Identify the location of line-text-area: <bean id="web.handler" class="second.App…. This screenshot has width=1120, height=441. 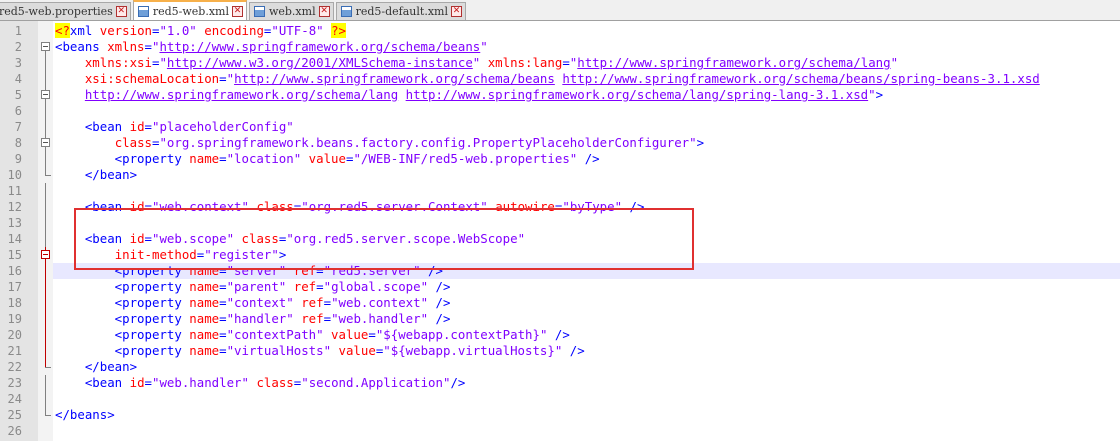
(586, 383).